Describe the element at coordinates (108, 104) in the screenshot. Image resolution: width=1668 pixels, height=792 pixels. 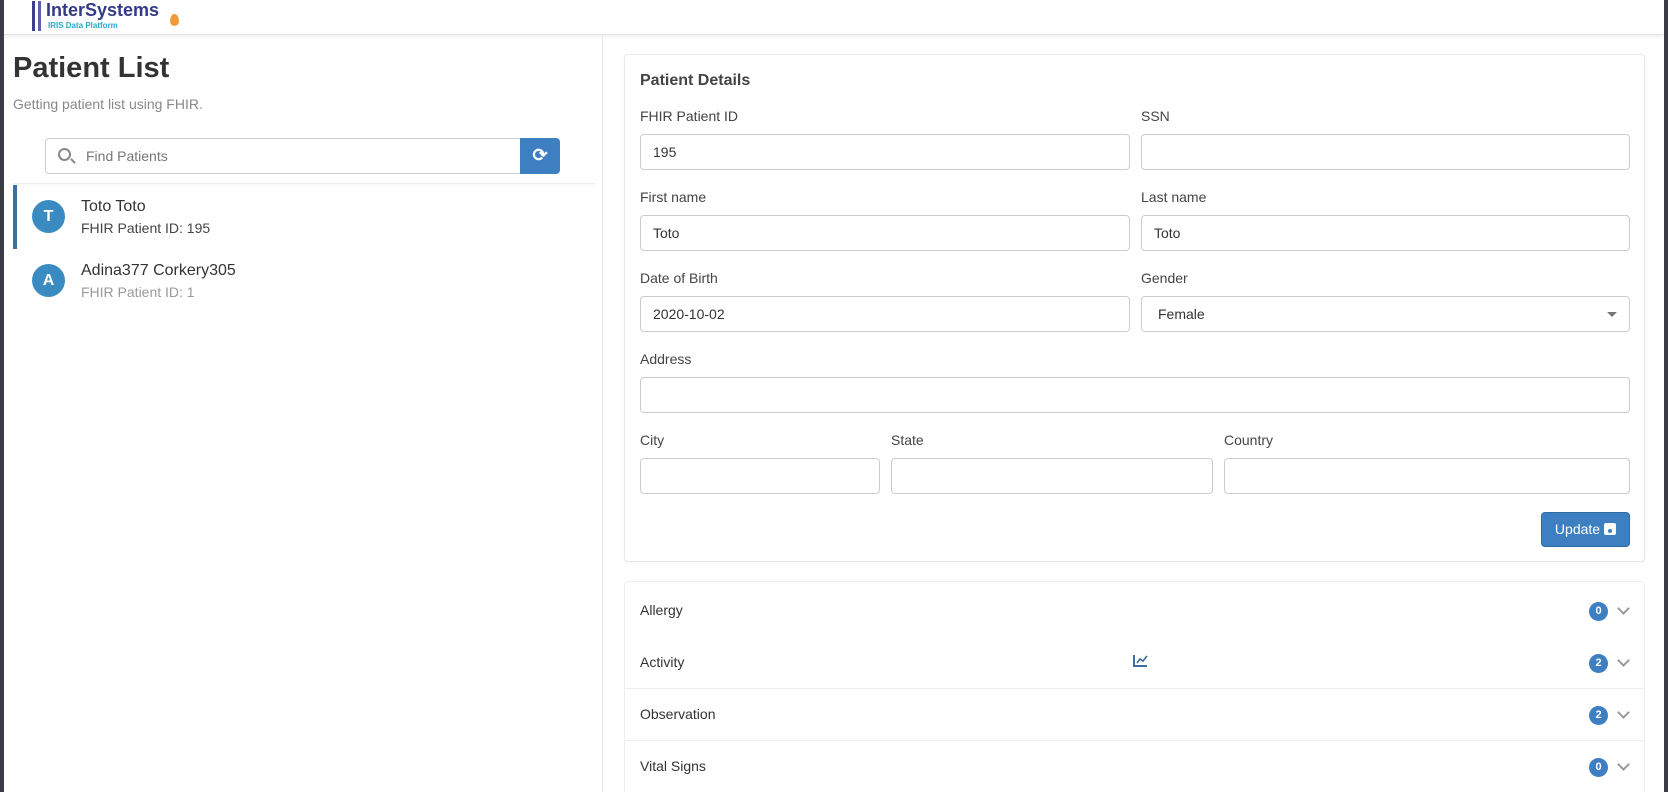
I see `page-subtitle: Getting patient list using FHIR.` at that location.